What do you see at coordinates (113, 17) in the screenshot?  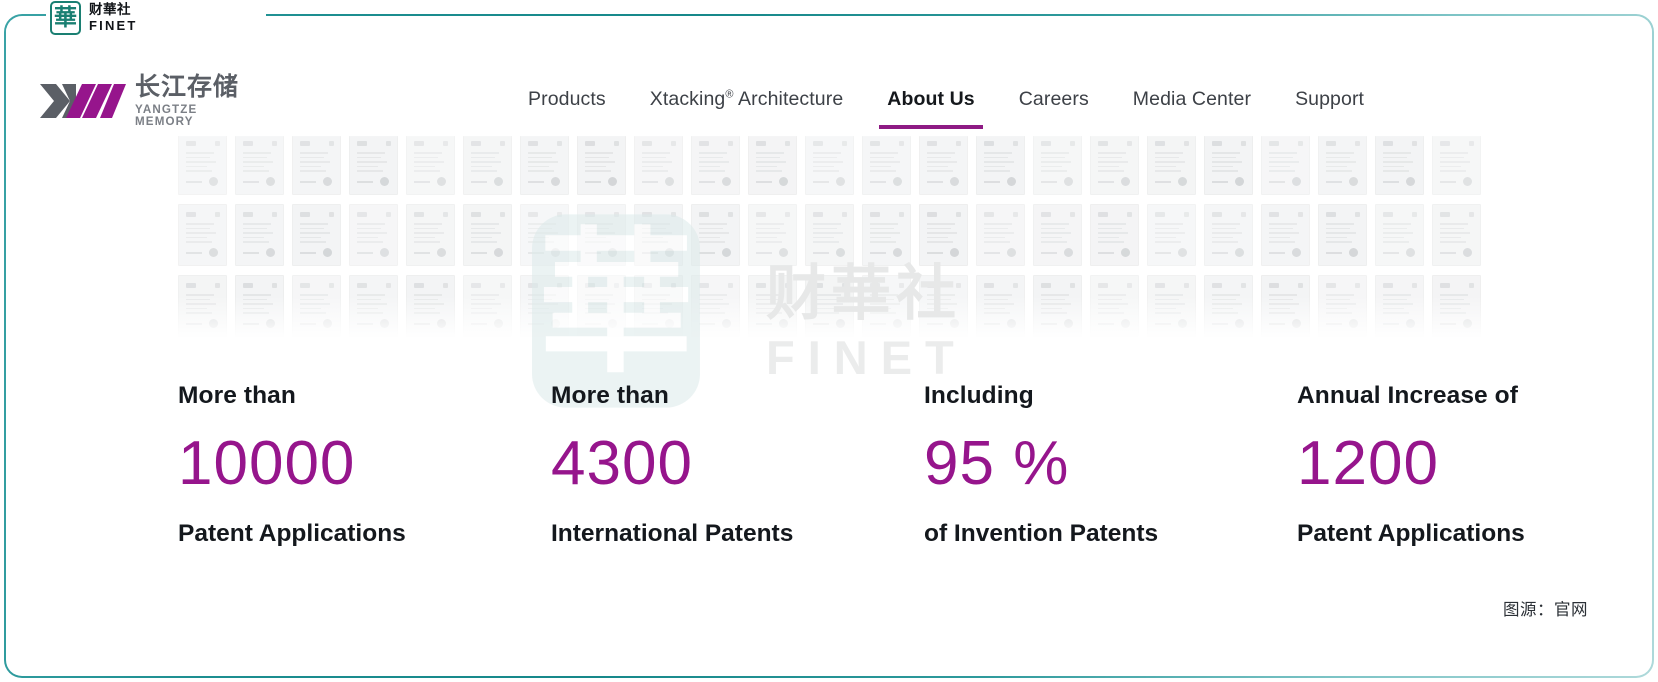 I see `finet-wordmark: 财華社 FINET` at bounding box center [113, 17].